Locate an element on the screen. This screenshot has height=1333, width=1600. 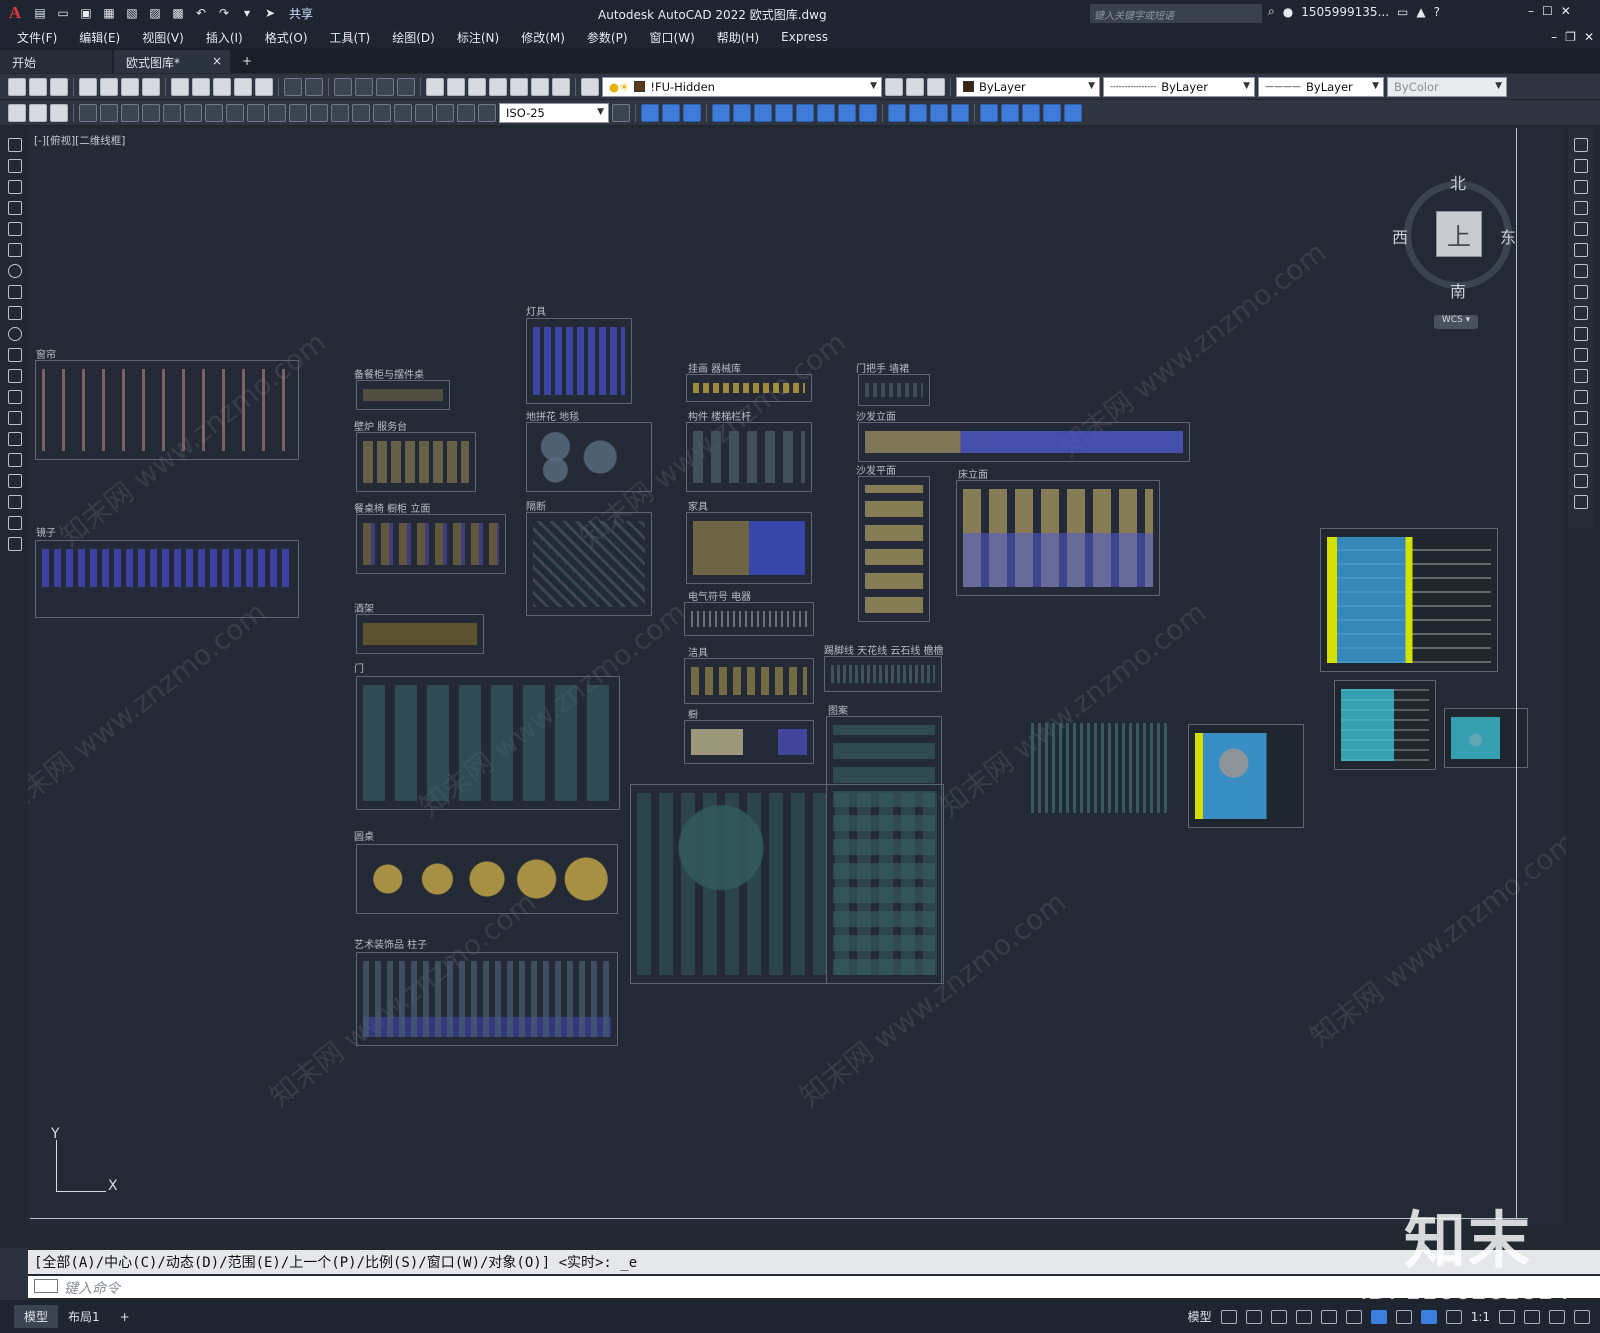
3d-box-icon is located at coordinates (650, 112).